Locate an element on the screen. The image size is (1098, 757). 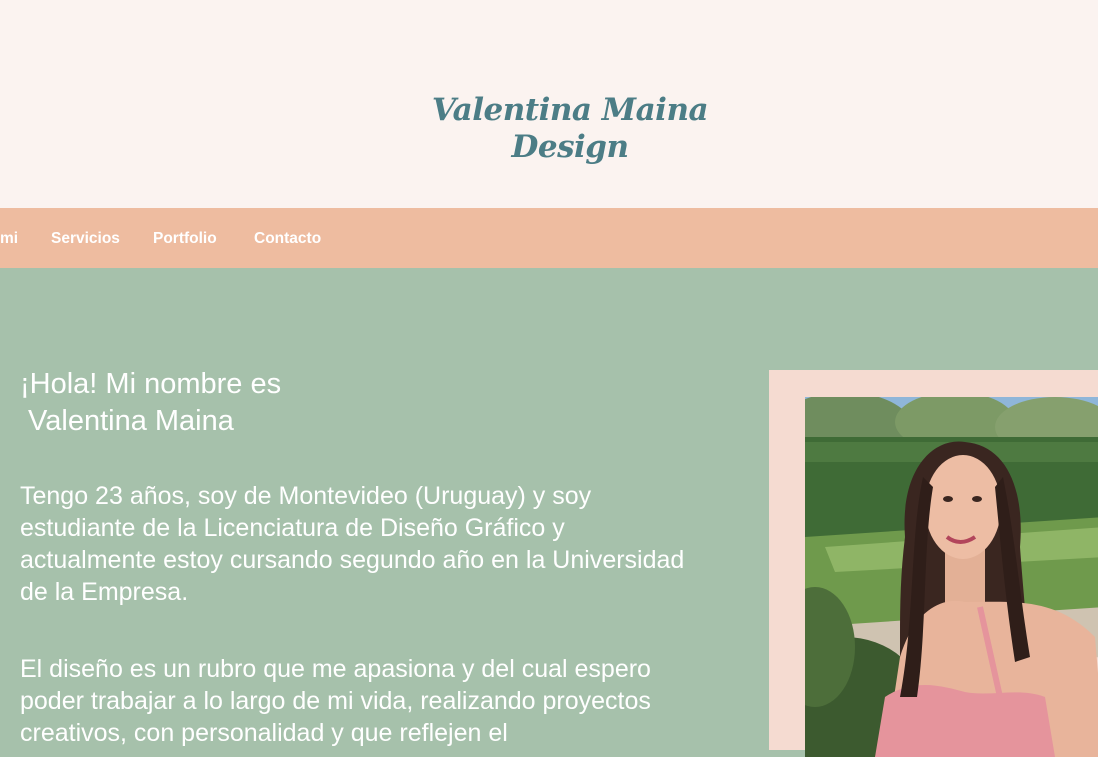
logo-line-1: Valentina Maina is located at coordinates (570, 110).